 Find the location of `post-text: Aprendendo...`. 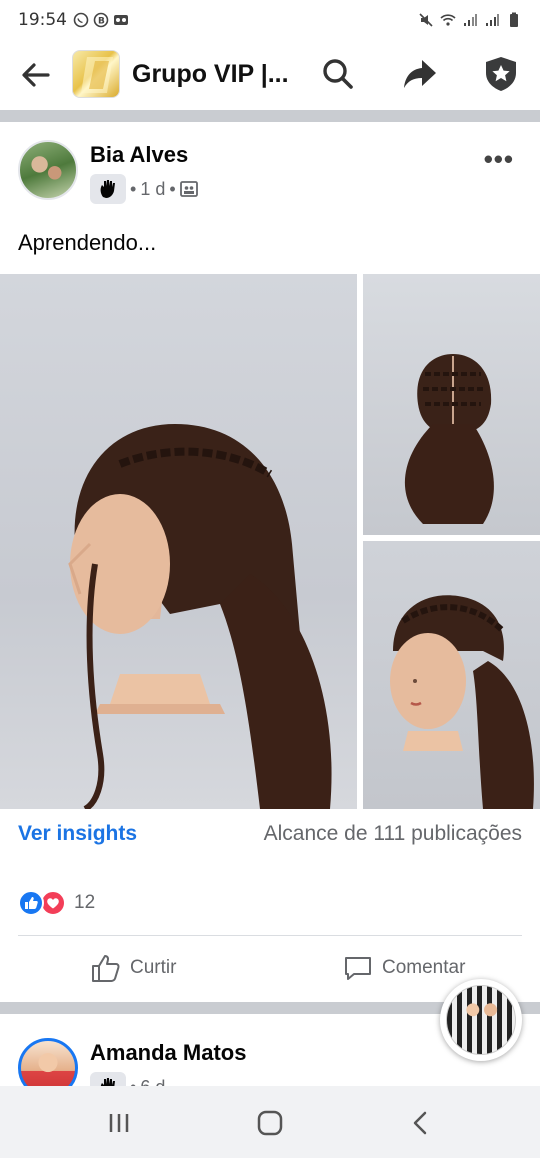

post-text: Aprendendo... is located at coordinates (87, 242).